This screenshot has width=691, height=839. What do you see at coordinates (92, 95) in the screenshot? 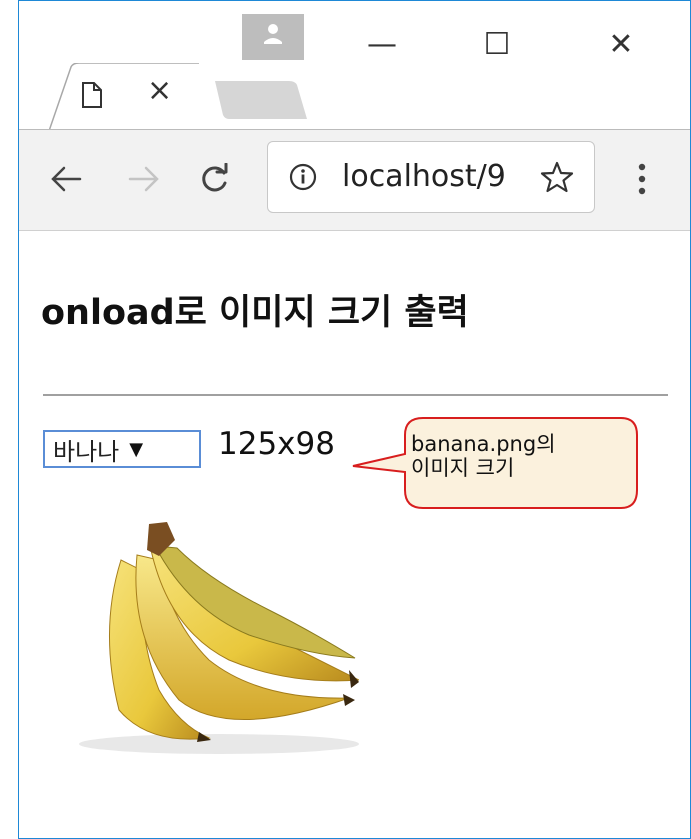
I see `page-icon` at bounding box center [92, 95].